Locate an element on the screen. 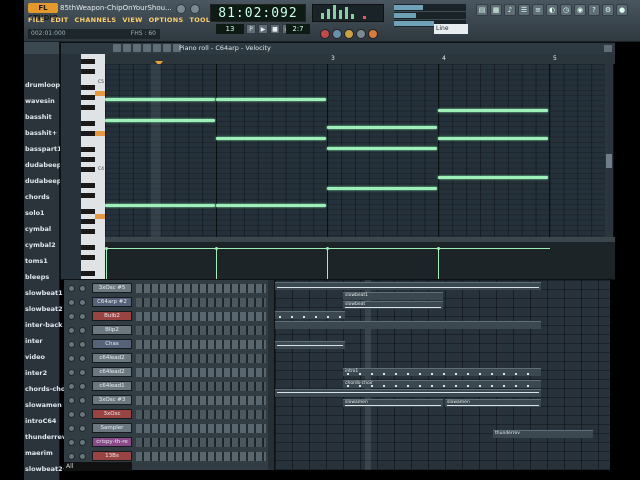 The height and width of the screenshot is (480, 640). channel-name: basshit is located at coordinates (38, 117).